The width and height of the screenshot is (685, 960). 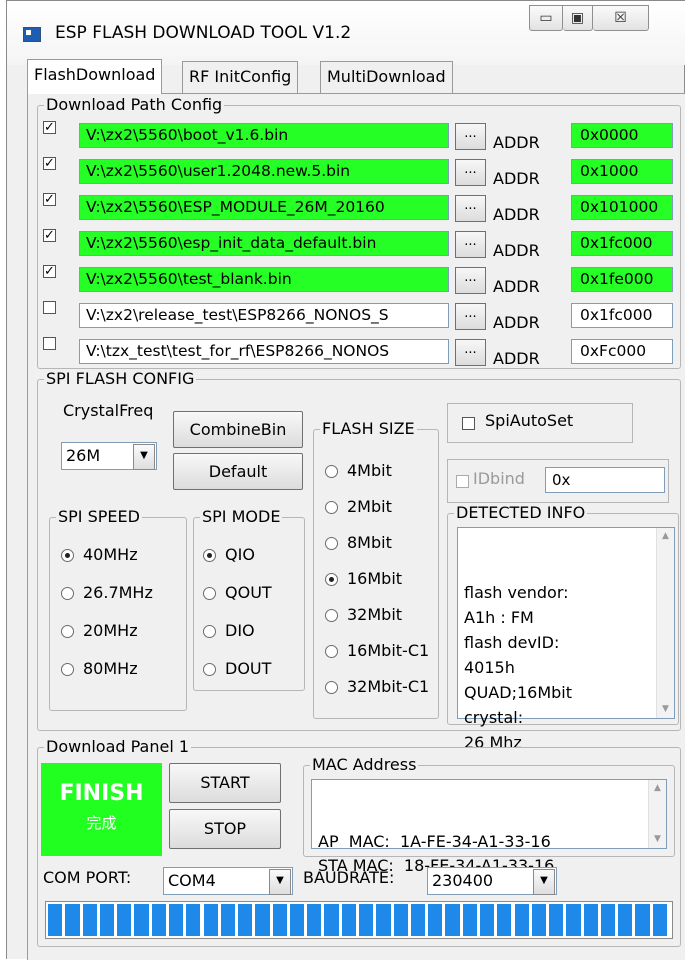 I want to click on crystal-freq-label: CrystalFreq, so click(x=108, y=410).